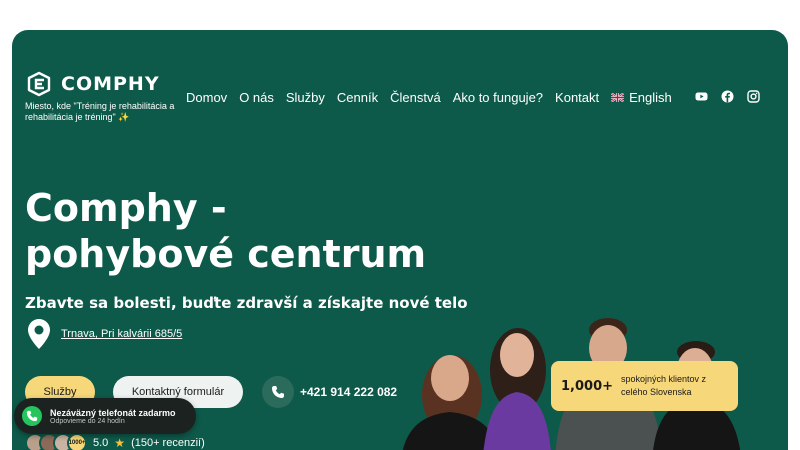 The image size is (800, 450). I want to click on star-icon: ★, so click(120, 443).